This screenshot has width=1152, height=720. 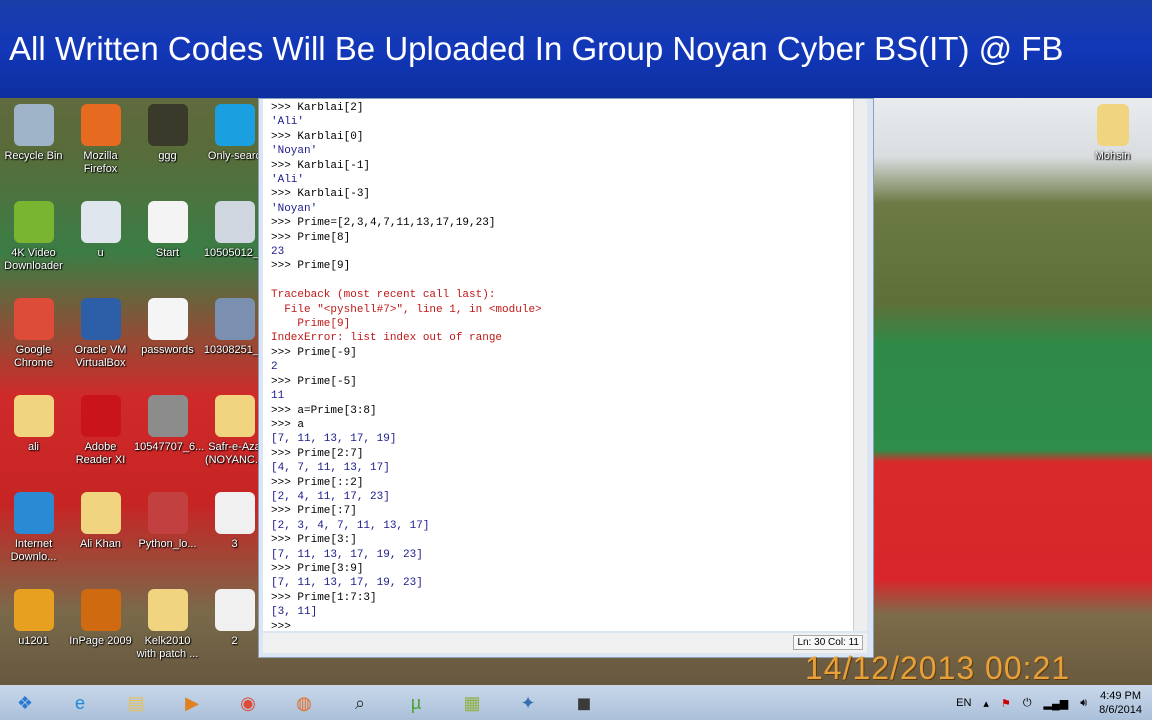 What do you see at coordinates (100, 544) in the screenshot?
I see `icon-label: Ali Khan` at bounding box center [100, 544].